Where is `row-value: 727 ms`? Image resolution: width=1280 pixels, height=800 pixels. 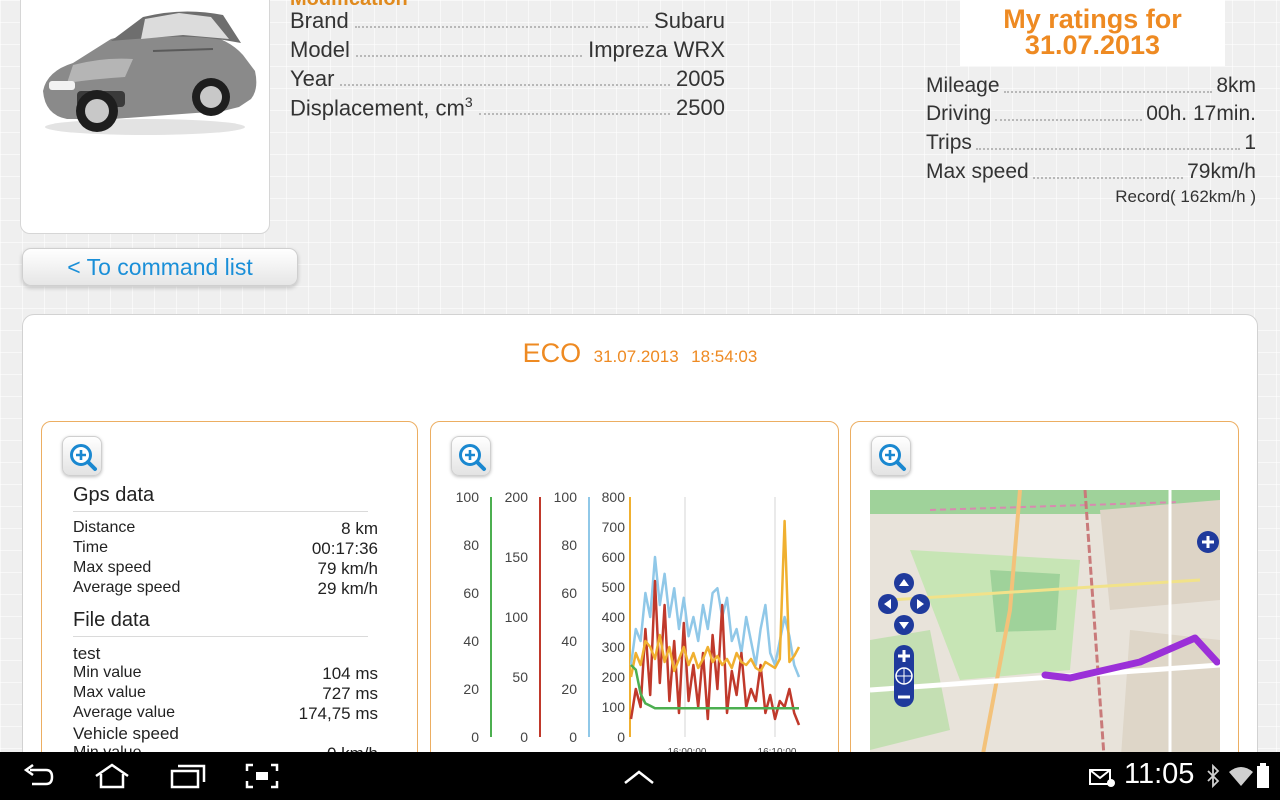
row-value: 727 ms is located at coordinates (350, 693).